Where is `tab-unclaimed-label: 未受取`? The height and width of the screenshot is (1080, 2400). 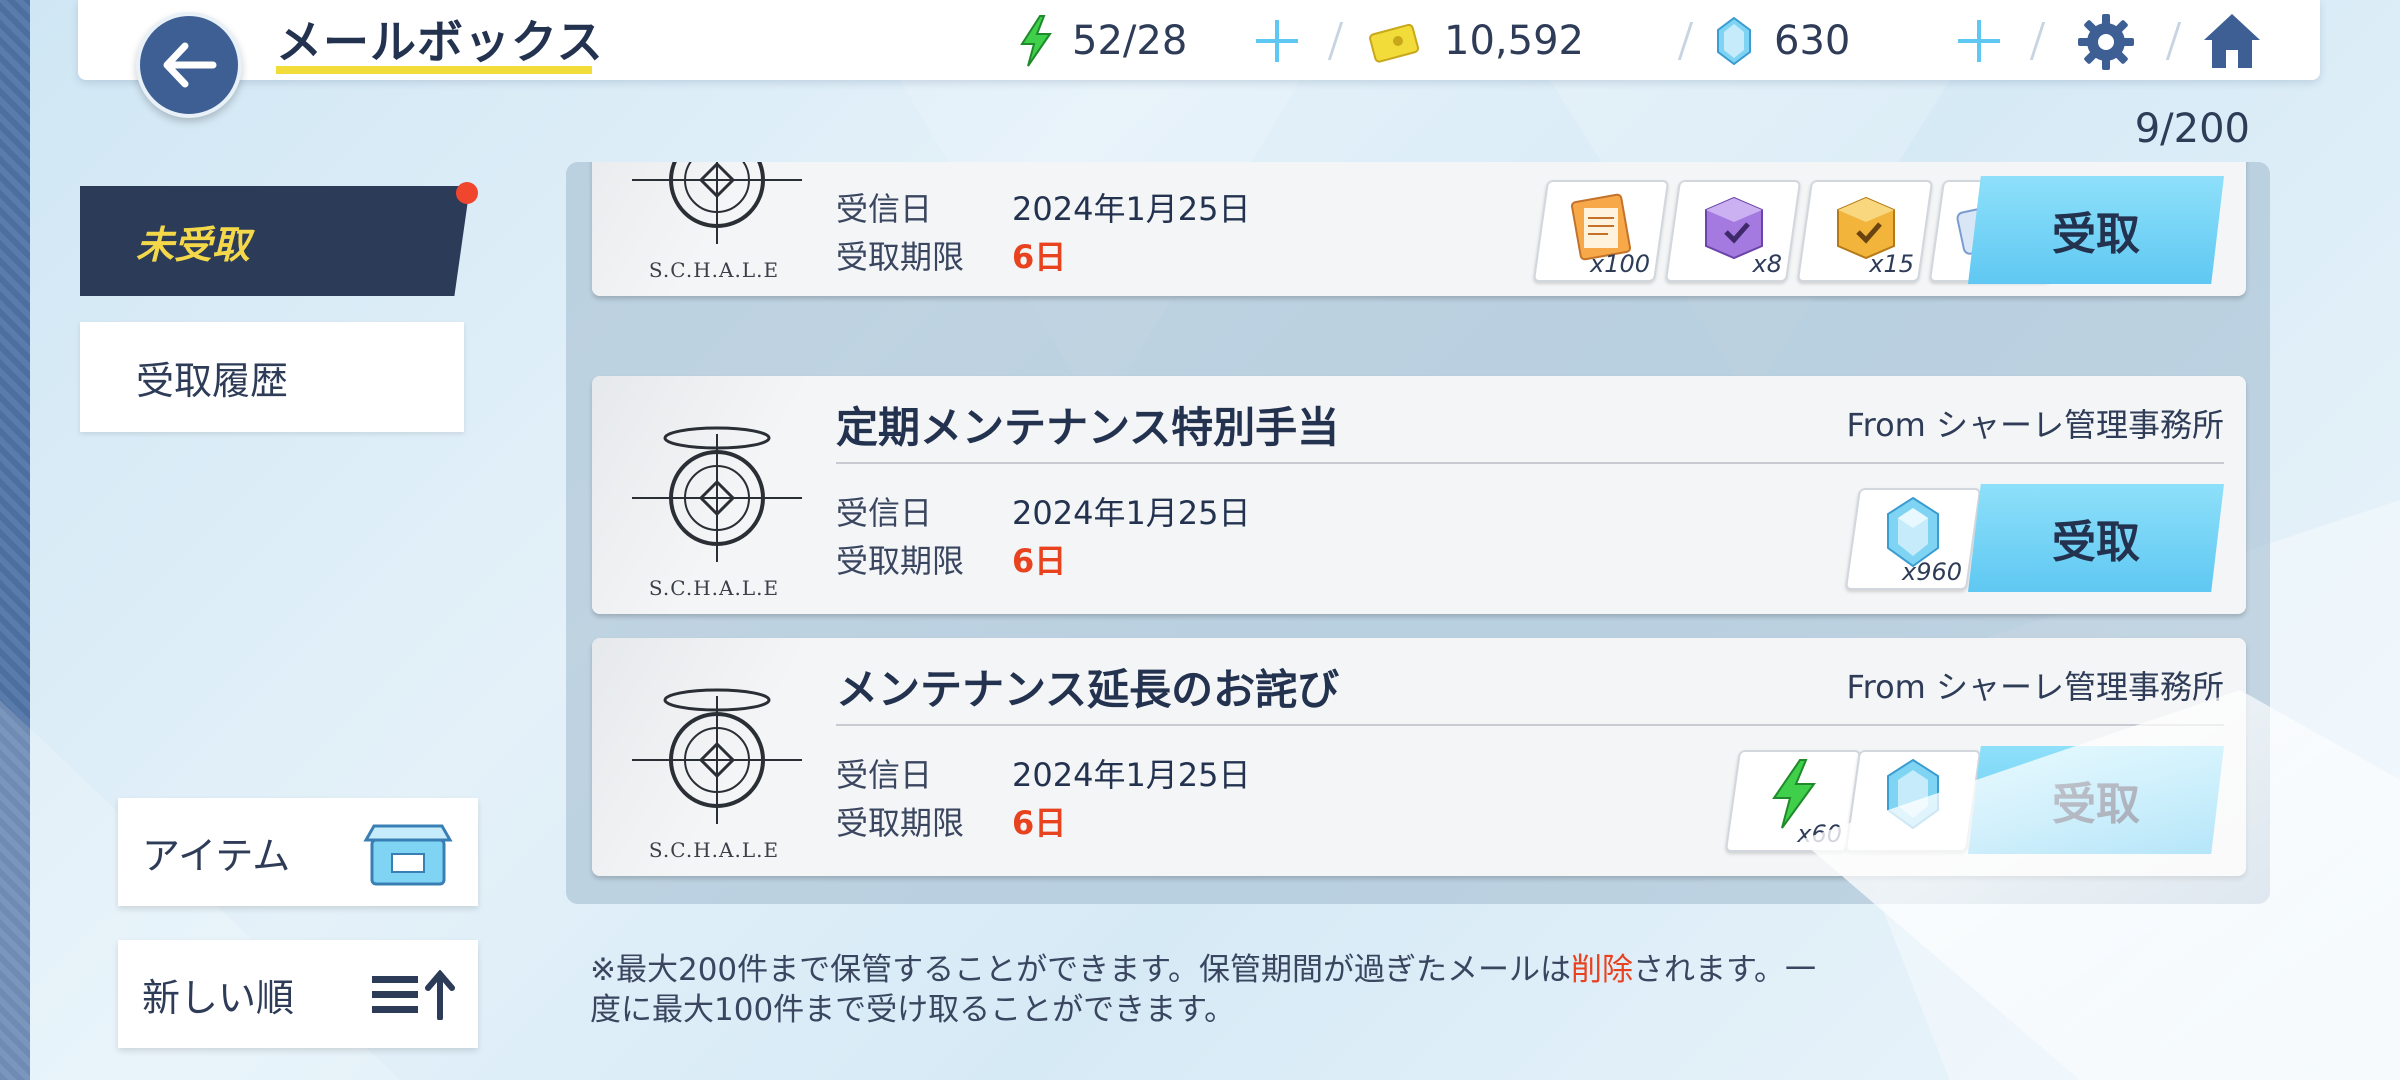
tab-unclaimed-label: 未受取 is located at coordinates (193, 244).